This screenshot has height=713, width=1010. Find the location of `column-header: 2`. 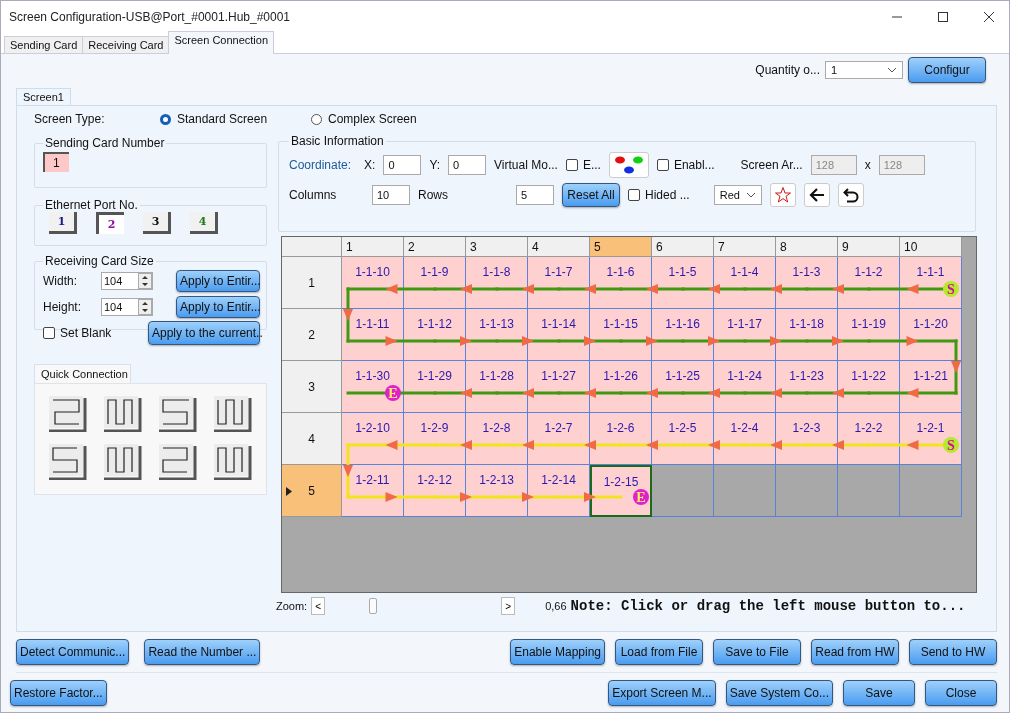

column-header: 2 is located at coordinates (435, 247).